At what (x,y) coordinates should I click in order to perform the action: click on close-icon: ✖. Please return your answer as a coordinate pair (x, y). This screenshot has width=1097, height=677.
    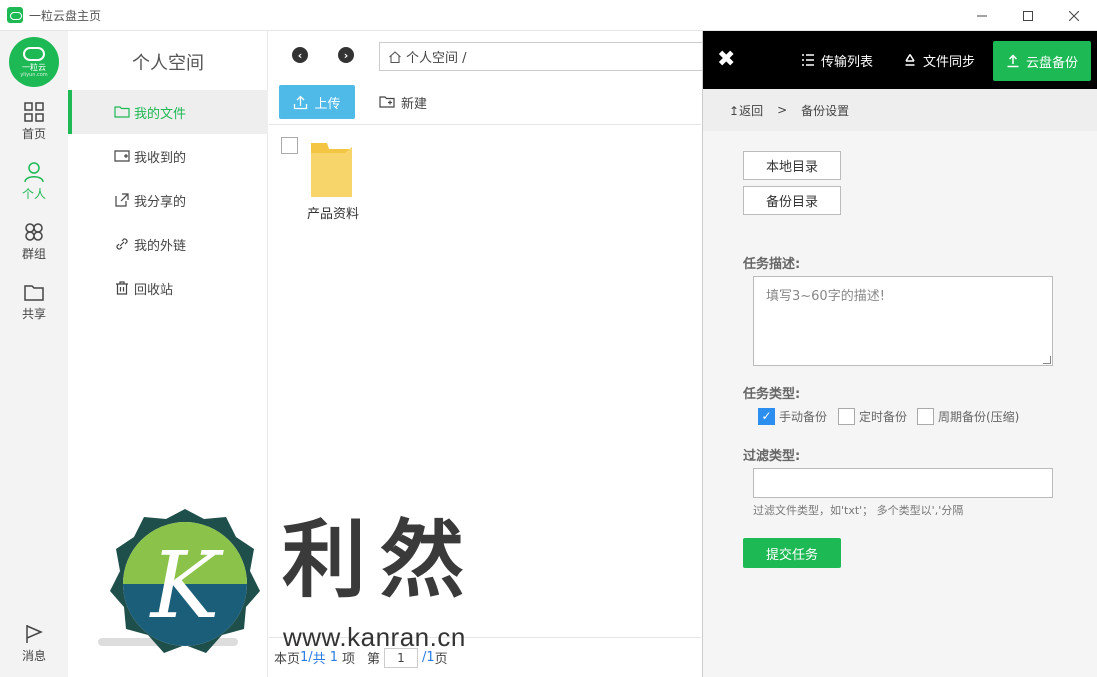
    Looking at the image, I should click on (726, 59).